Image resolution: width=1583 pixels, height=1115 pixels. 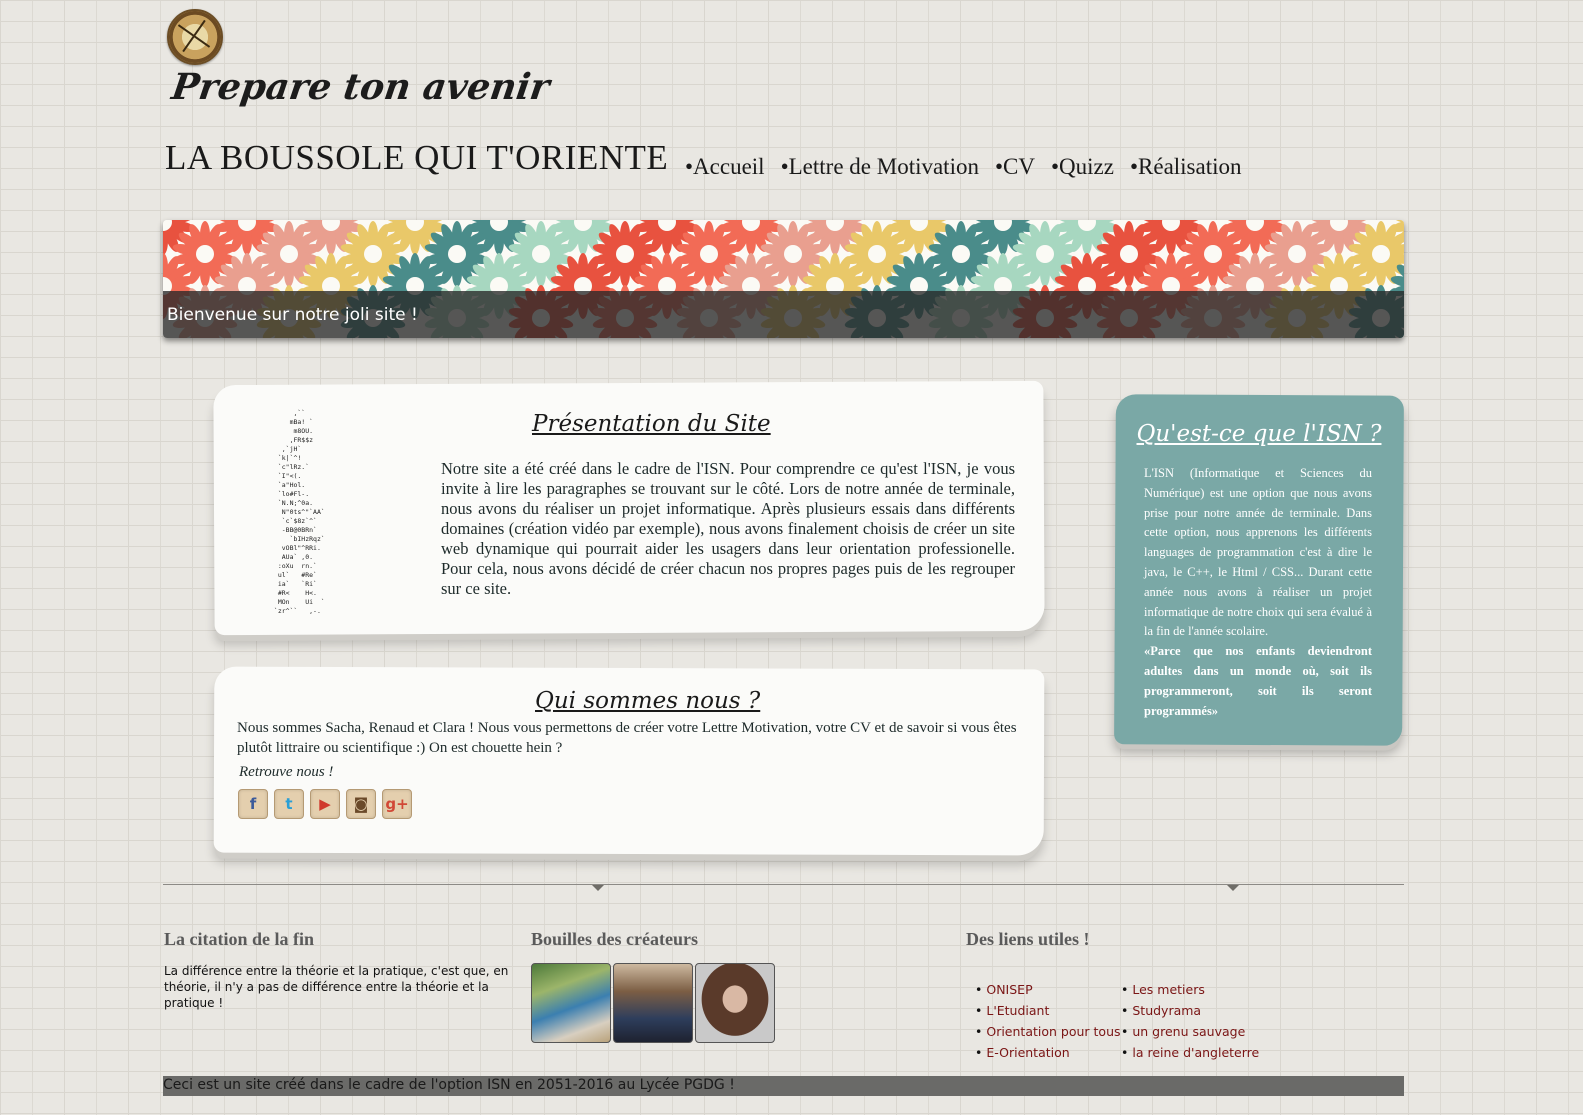 What do you see at coordinates (239, 939) in the screenshot?
I see `quote-heading: La citation de la fin` at bounding box center [239, 939].